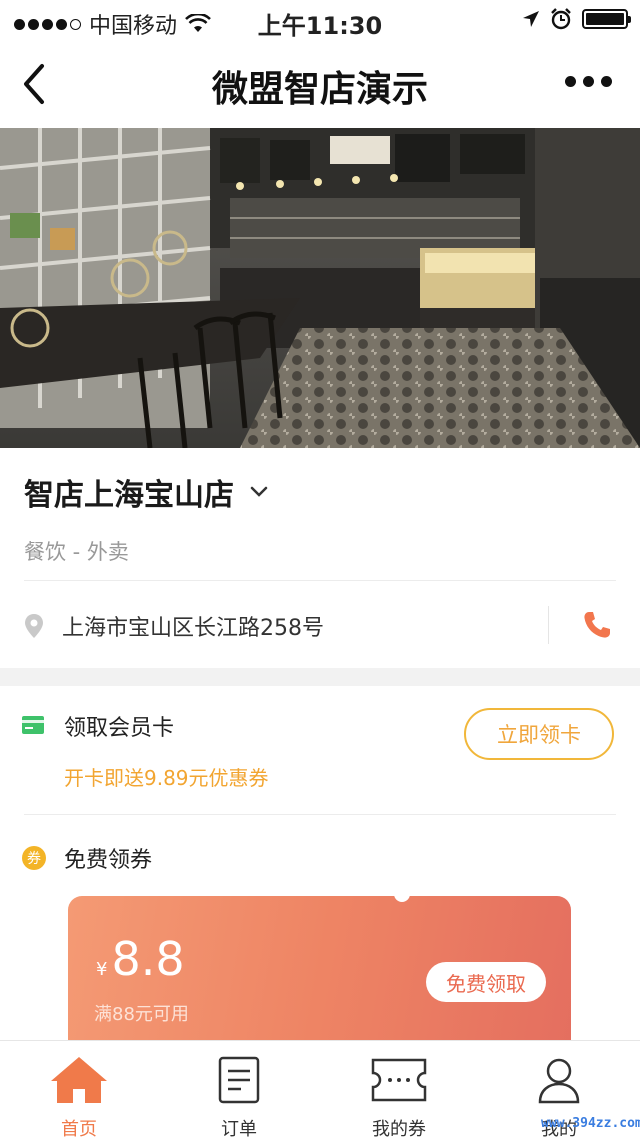 The height and width of the screenshot is (1141, 640). What do you see at coordinates (76, 552) in the screenshot?
I see `store-category: 餐饮 - 外卖` at bounding box center [76, 552].